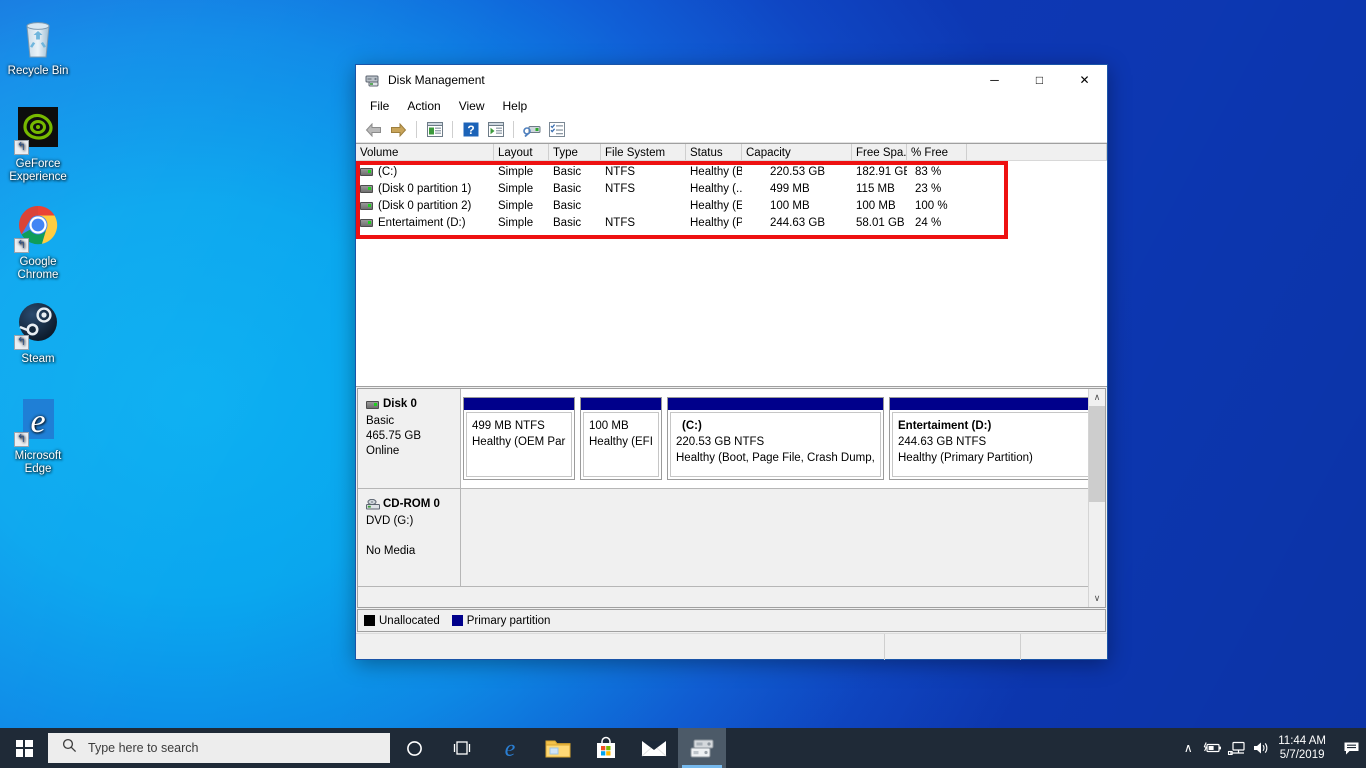  I want to click on graphical-view-scrollbar: ∧ ∨, so click(1096, 498).